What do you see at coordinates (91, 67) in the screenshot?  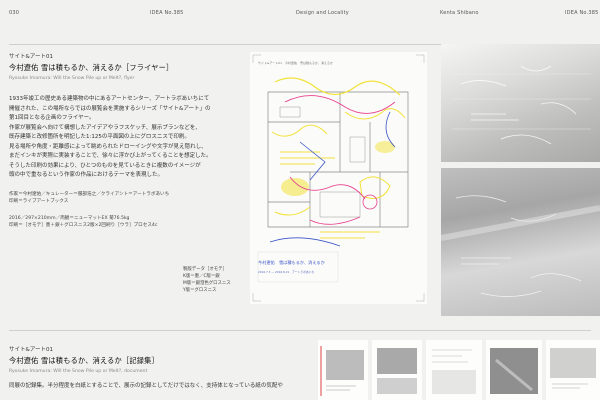 I see `article-title: 今村遼佑 雪は積もるか、消えるか［フライヤー］` at bounding box center [91, 67].